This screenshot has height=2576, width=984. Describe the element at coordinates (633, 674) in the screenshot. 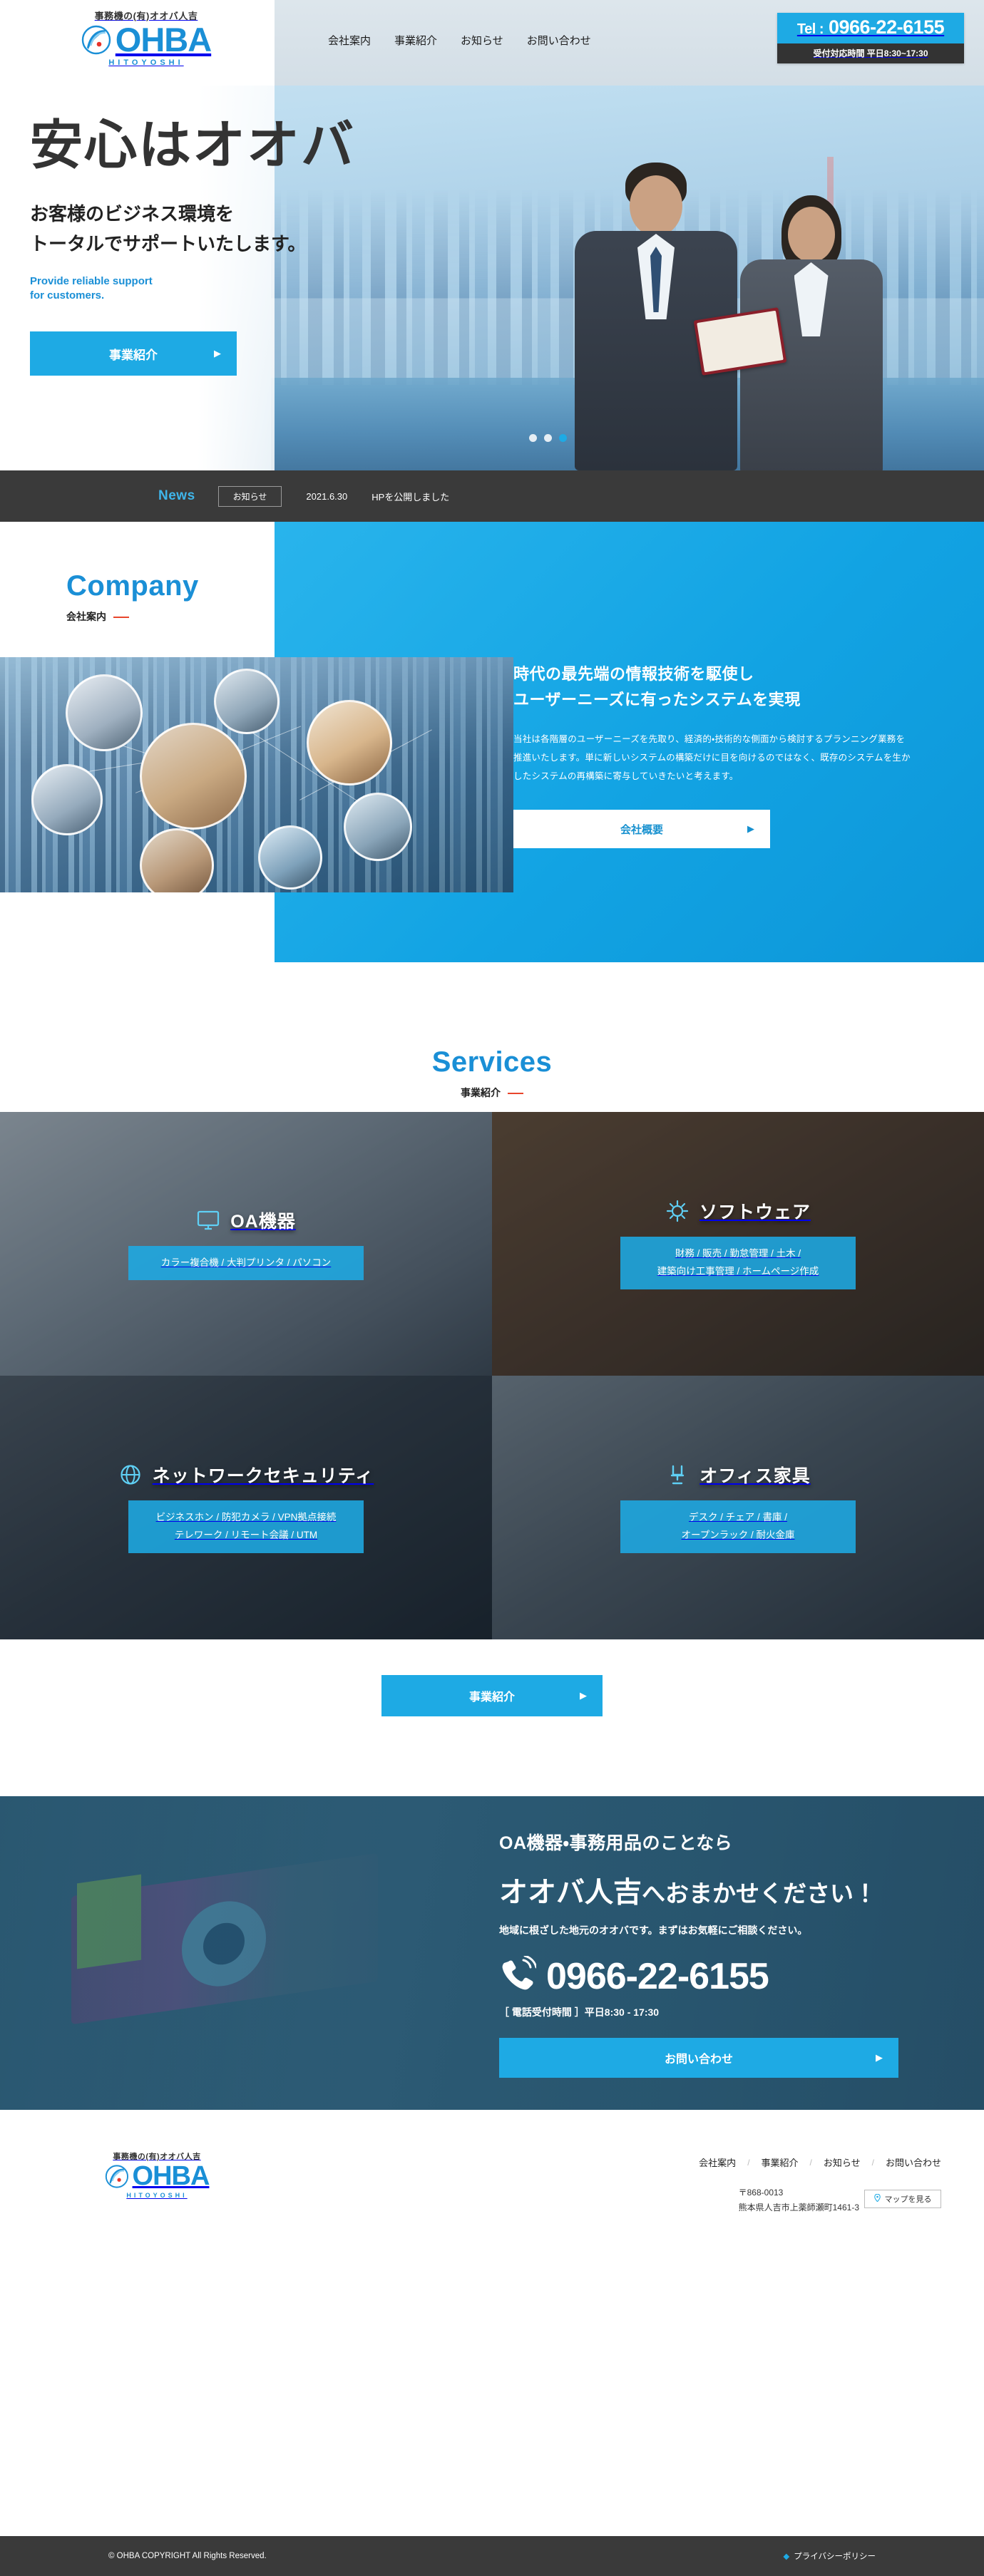

I see `company-title-line1: 時代の最先端の情報技術を駆使し` at that location.